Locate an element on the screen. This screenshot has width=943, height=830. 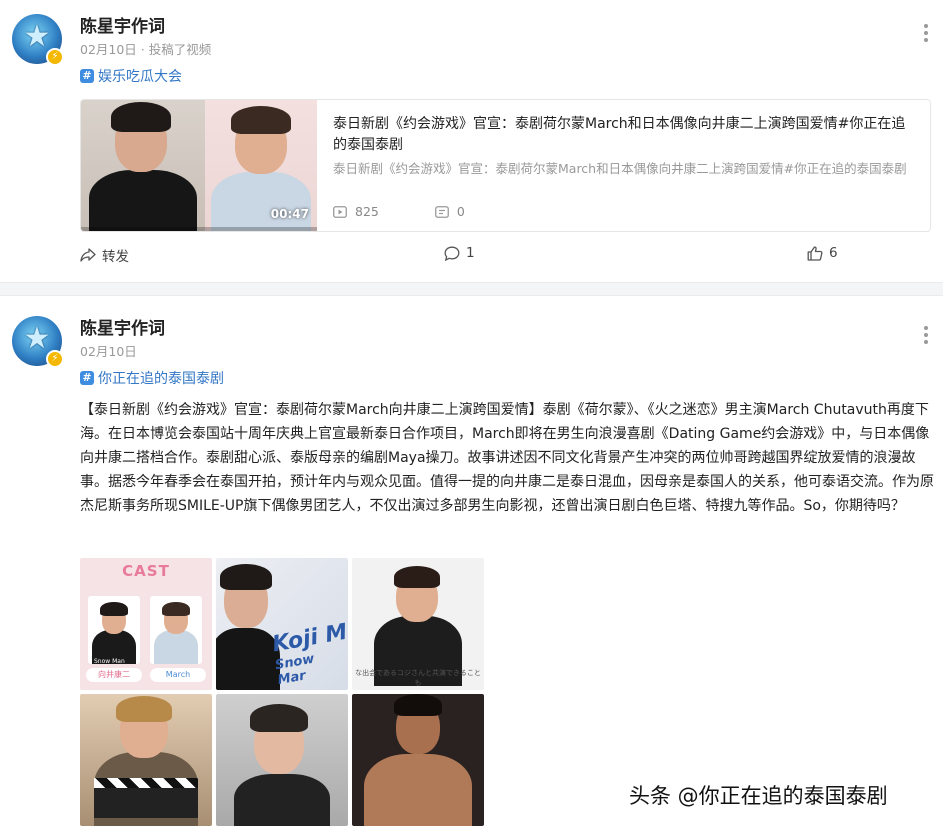
danmu-count-value: 0 is located at coordinates (460, 211).